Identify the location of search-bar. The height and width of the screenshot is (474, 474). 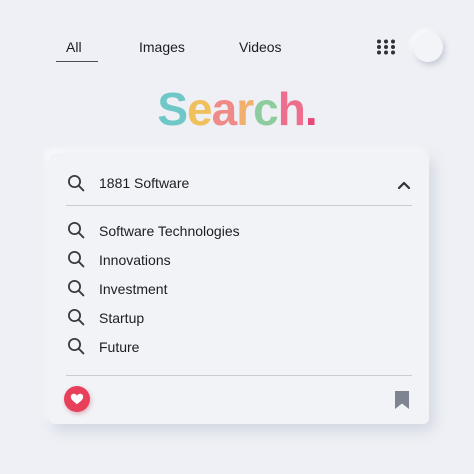
(239, 179).